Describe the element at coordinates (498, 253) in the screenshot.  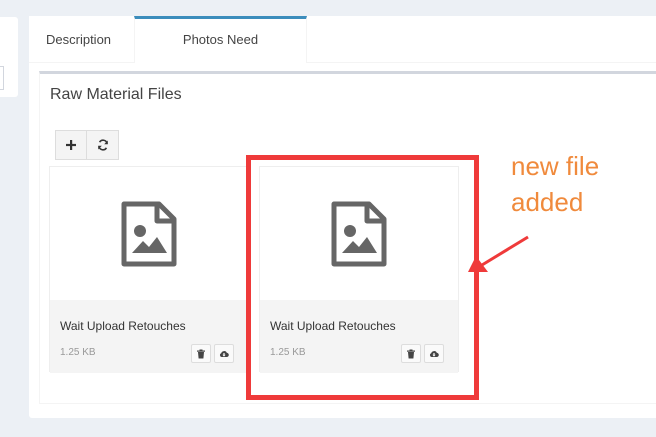
I see `annotation-arrow` at that location.